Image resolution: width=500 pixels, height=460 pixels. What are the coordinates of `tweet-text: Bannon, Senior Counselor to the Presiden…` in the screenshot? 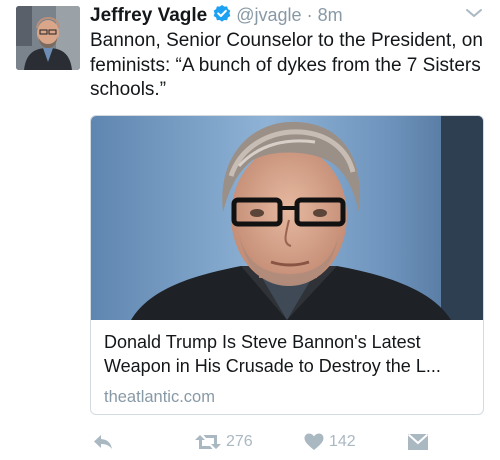 It's located at (286, 65).